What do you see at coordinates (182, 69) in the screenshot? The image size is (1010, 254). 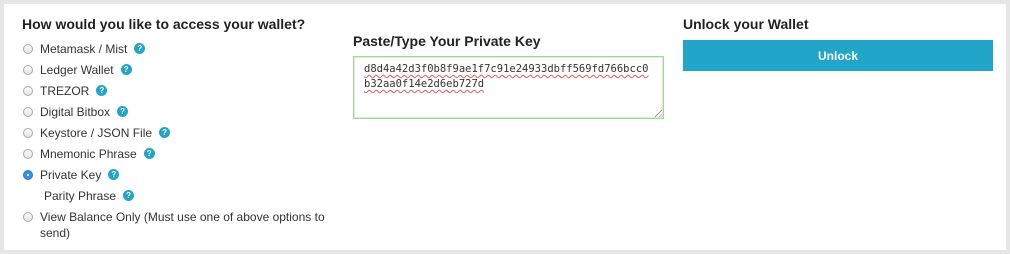 I see `option-ledger: Ledger Wallet ?` at bounding box center [182, 69].